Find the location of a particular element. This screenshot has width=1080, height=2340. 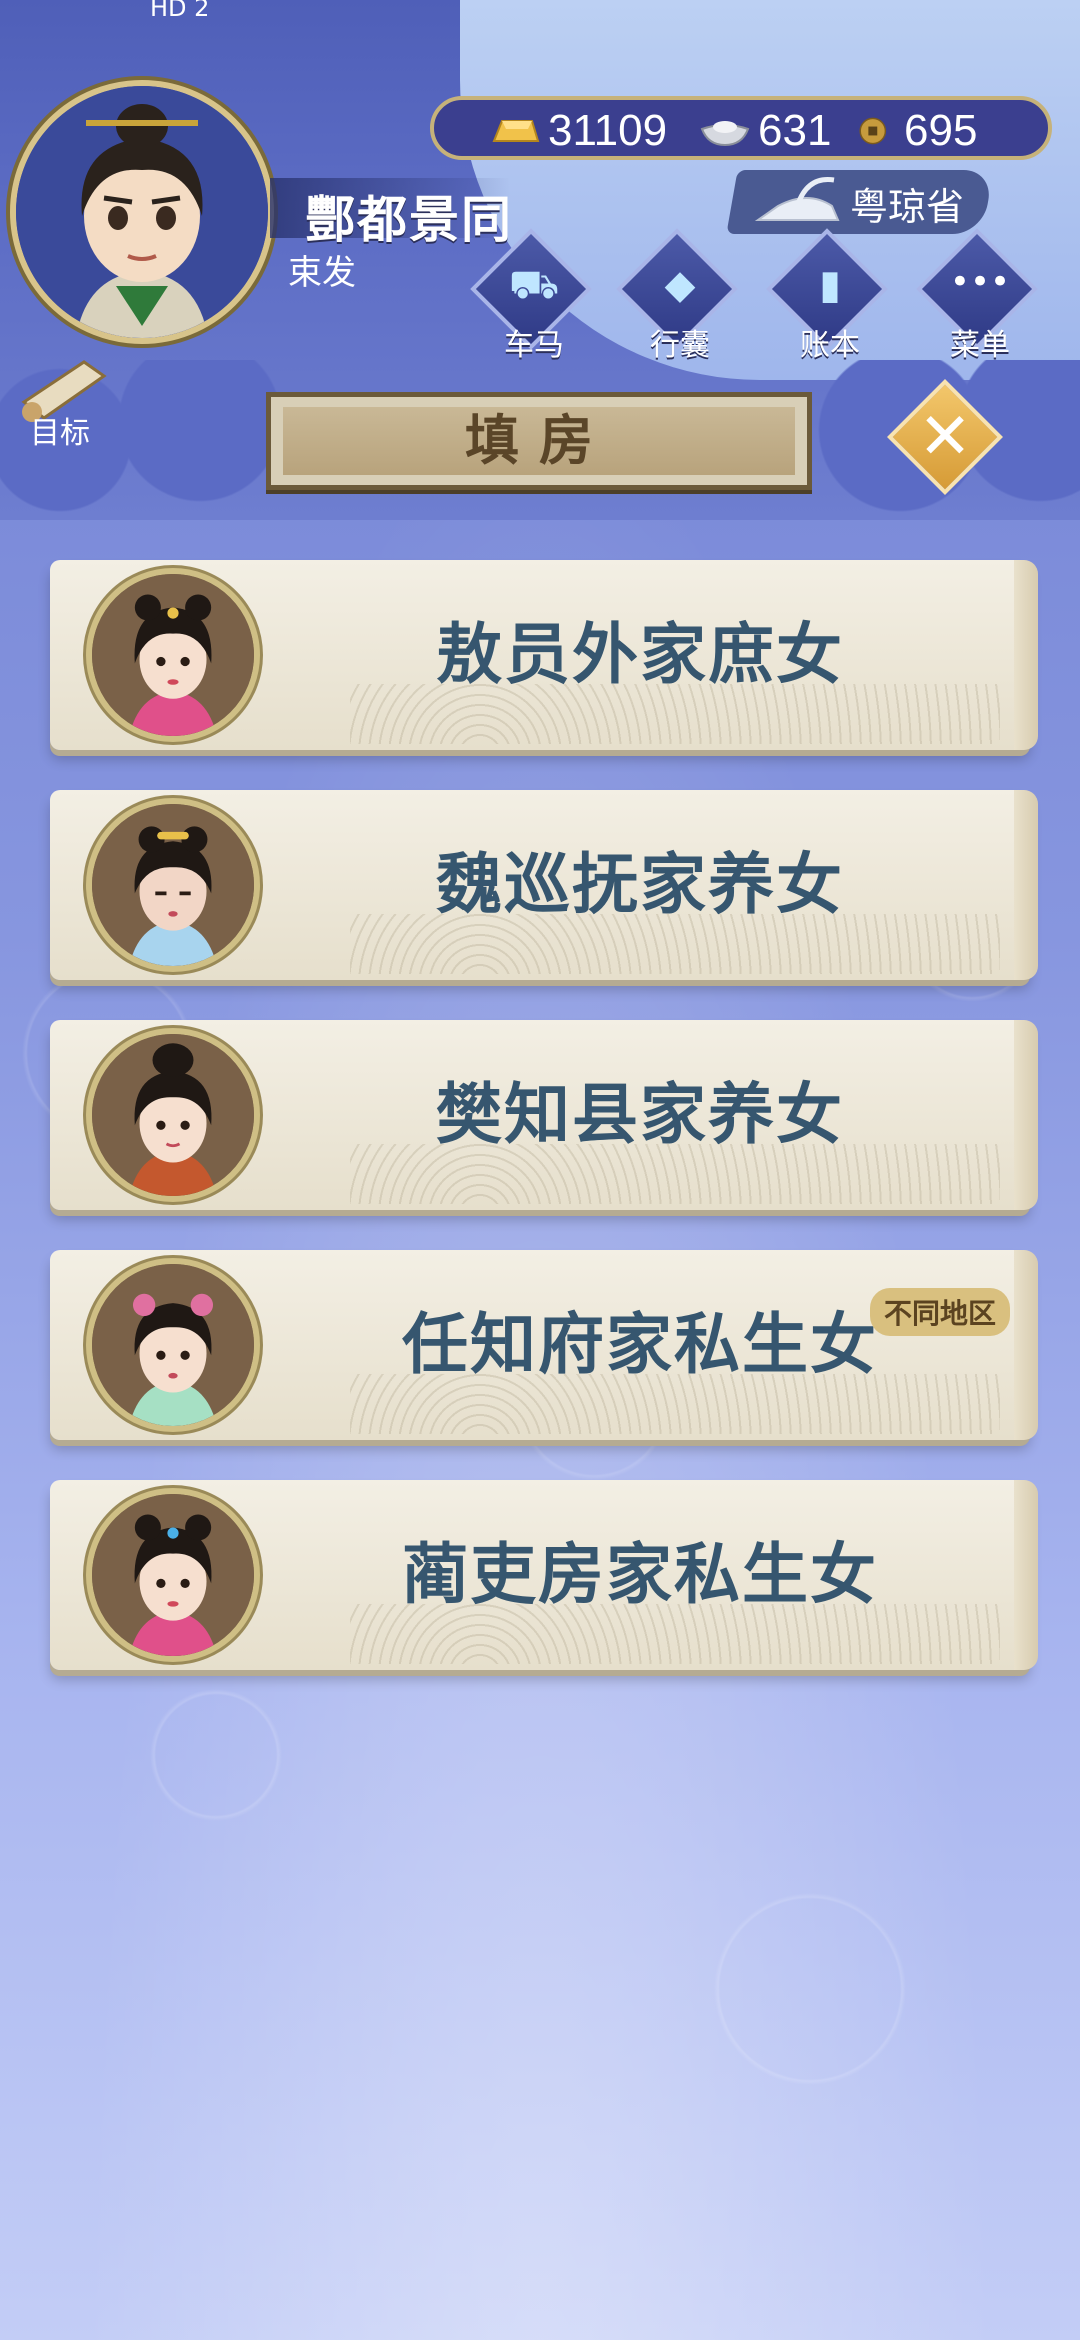

gold-amount: 31109 is located at coordinates (608, 130).